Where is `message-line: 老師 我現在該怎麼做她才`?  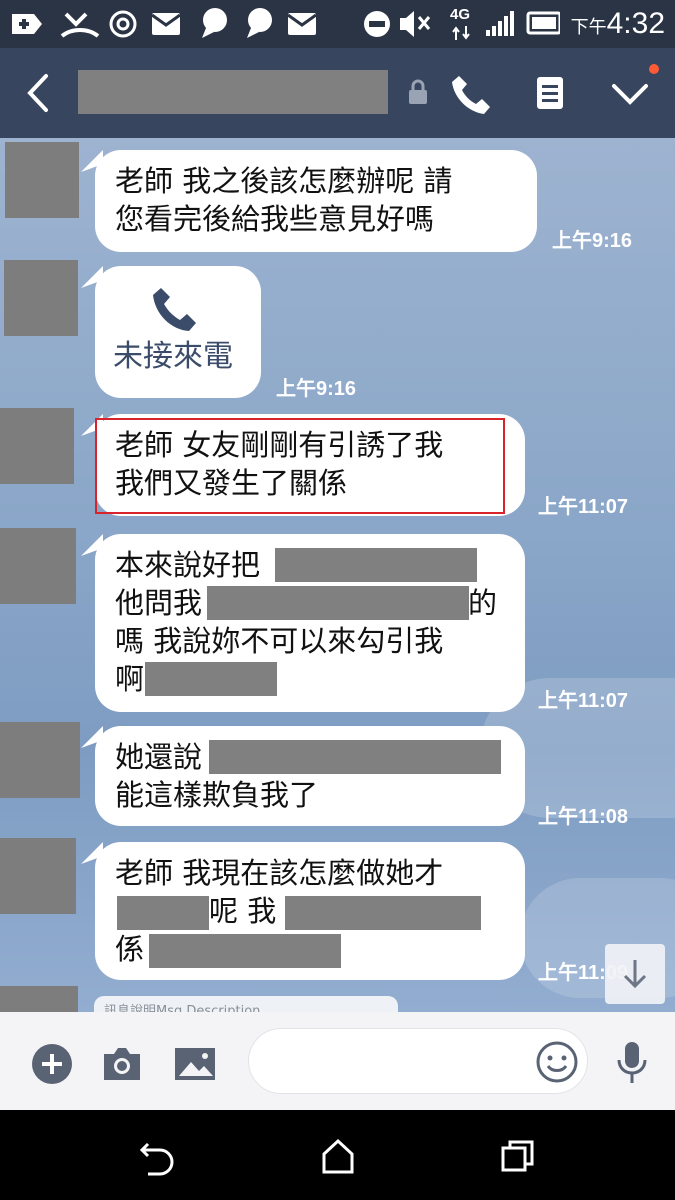 message-line: 老師 我現在該怎麼做她才 is located at coordinates (279, 873).